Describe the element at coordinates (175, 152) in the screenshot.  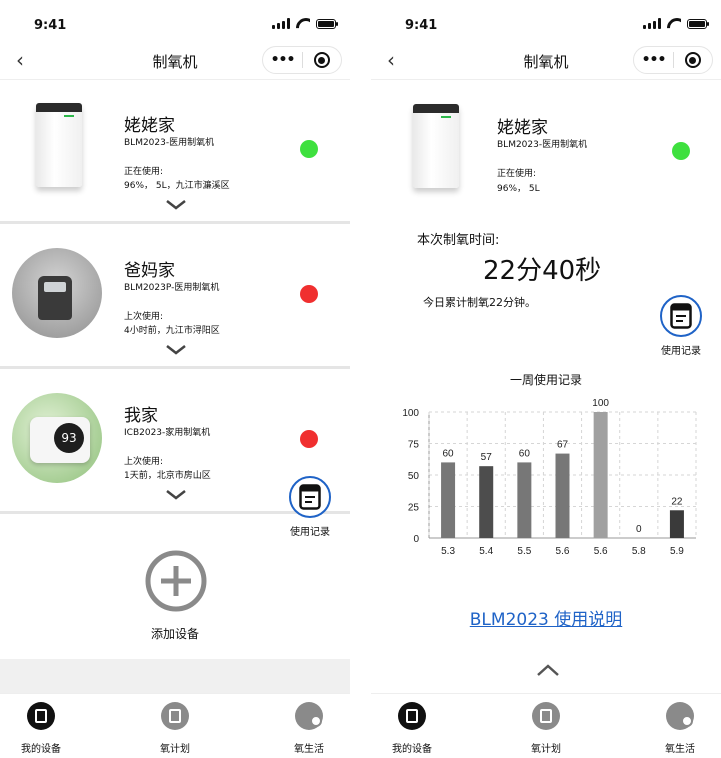
I see `device-card-grandma: 姥姥家 BLM2023-医用制氧机 正在使用: 96%， 5L，九江市濂溪区` at that location.